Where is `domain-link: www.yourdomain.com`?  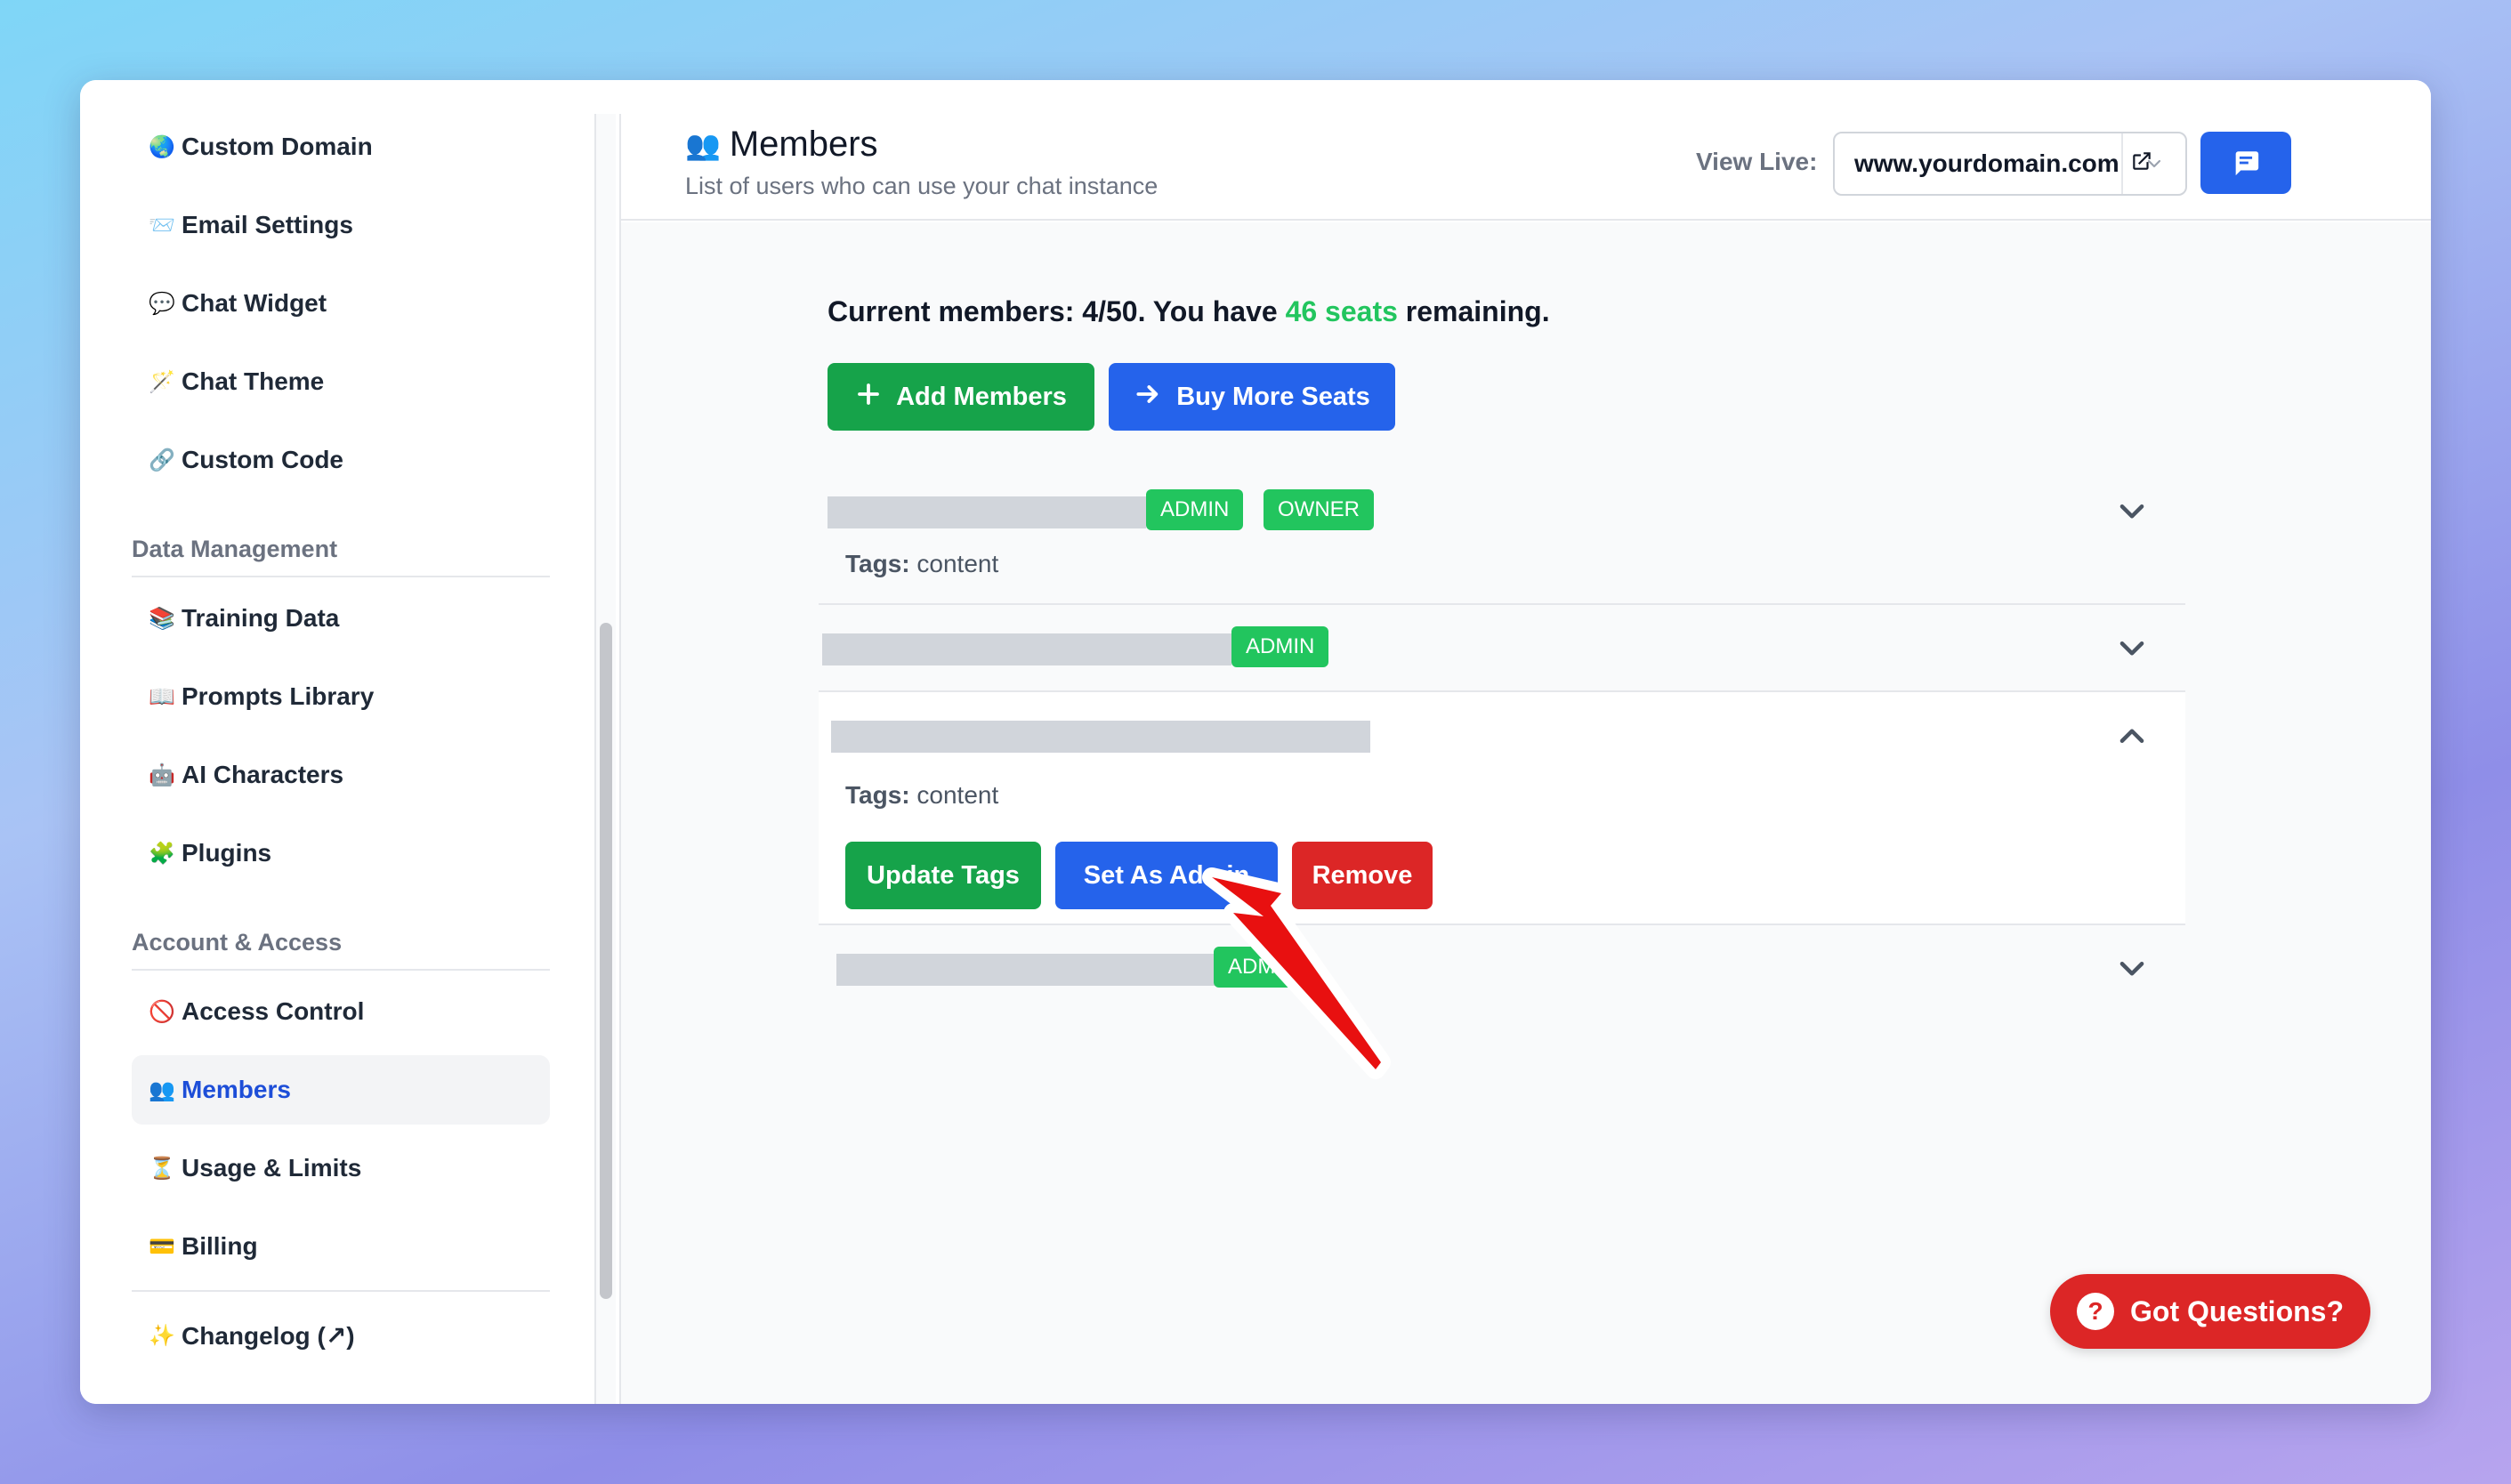 domain-link: www.yourdomain.com is located at coordinates (1993, 164).